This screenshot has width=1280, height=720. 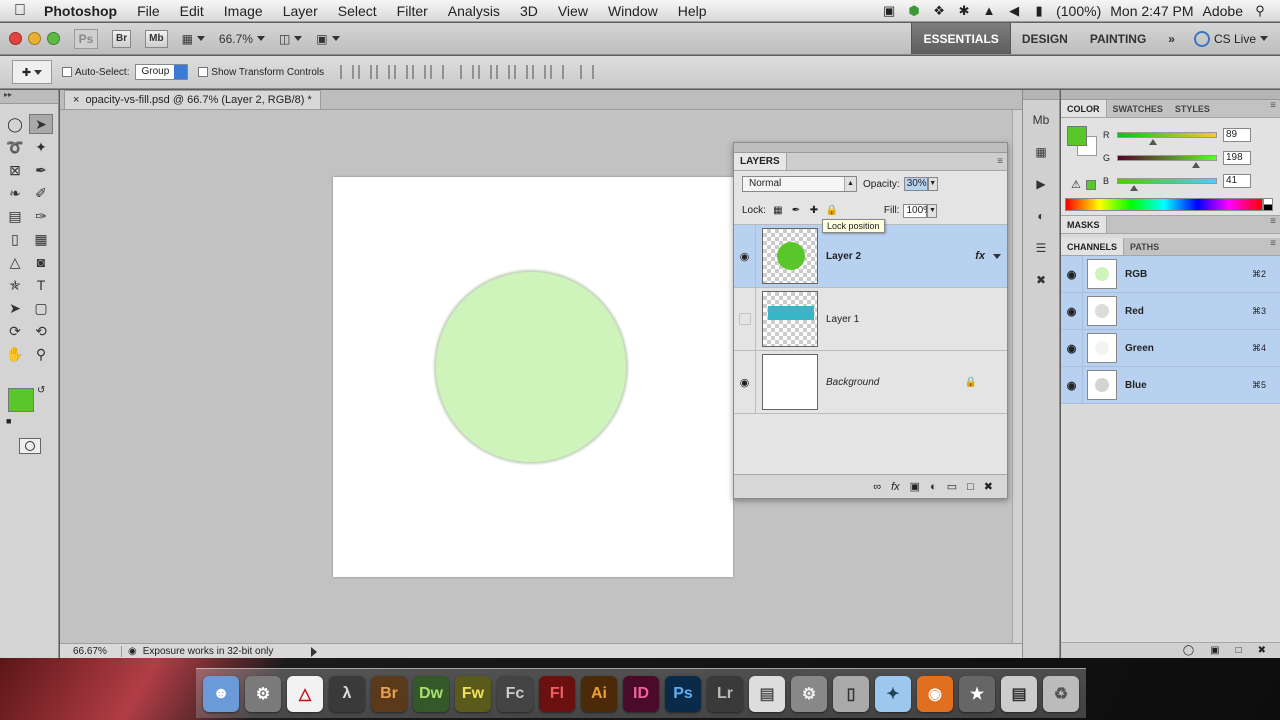 I want to click on out-of-gamut-warning-icon: ⚠, so click(x=1076, y=184).